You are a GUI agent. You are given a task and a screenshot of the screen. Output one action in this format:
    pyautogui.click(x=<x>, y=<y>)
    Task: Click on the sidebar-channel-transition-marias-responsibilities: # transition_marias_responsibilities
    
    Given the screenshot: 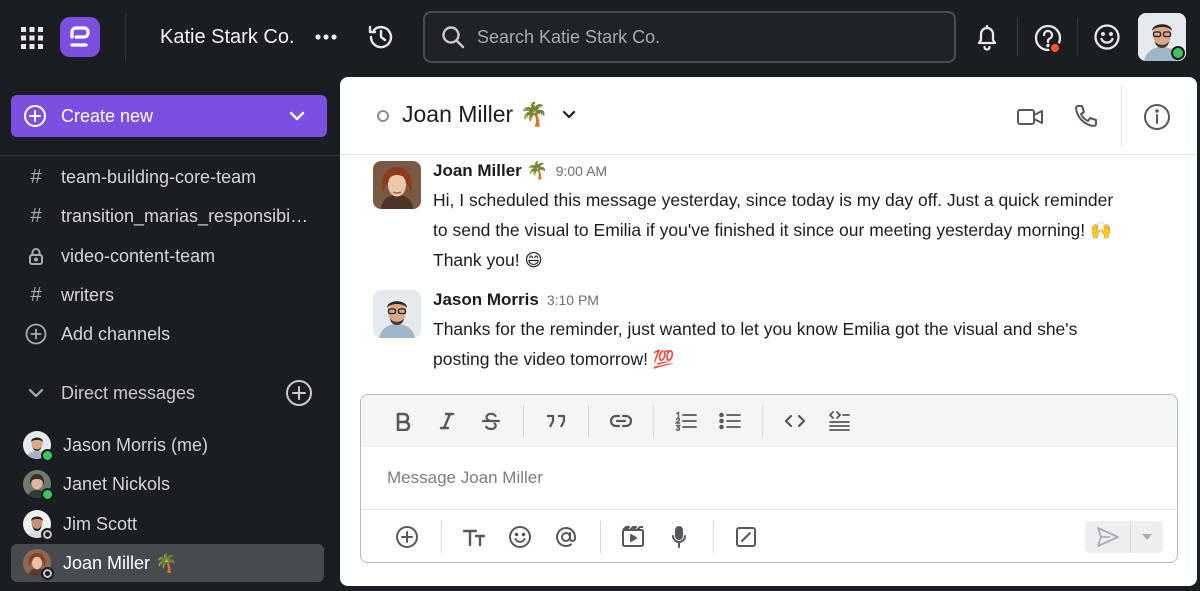 What is the action you would take?
    pyautogui.click(x=167, y=216)
    